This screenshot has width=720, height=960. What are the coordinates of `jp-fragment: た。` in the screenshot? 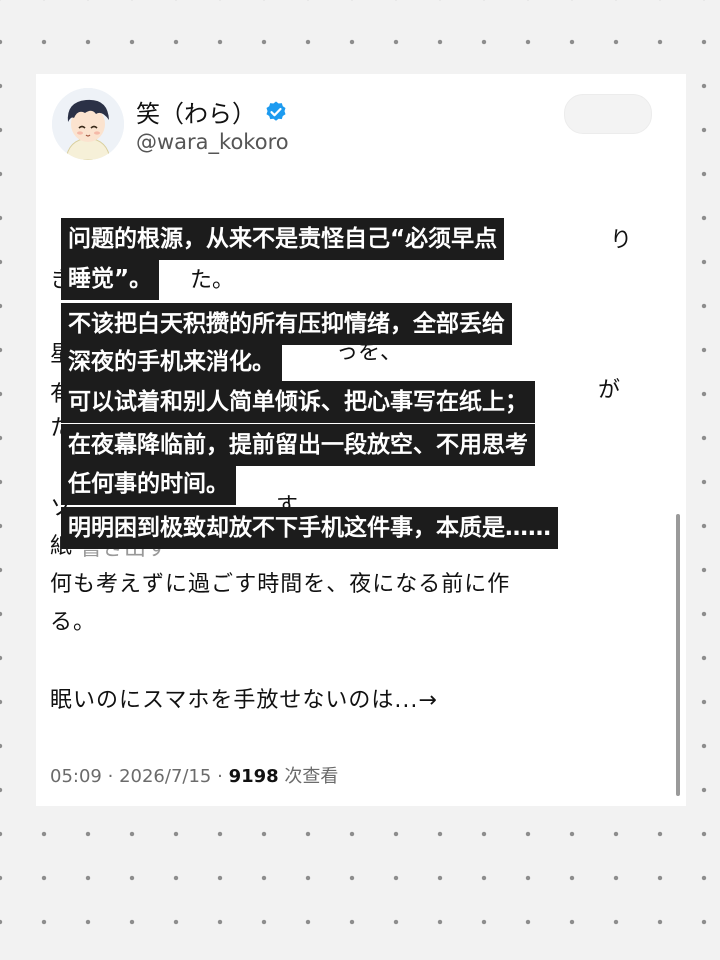 It's located at (212, 280).